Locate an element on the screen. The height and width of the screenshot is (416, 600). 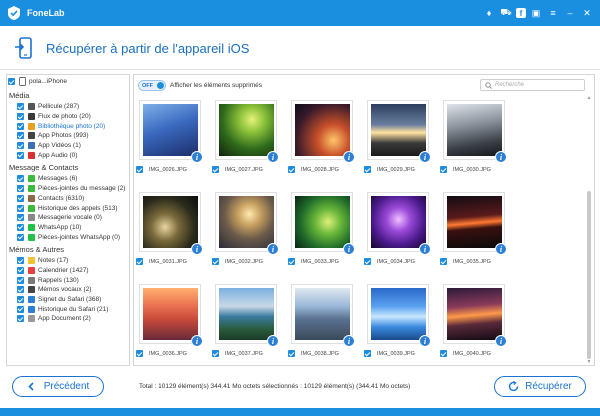
search-input: Recherche is located at coordinates (532, 85).